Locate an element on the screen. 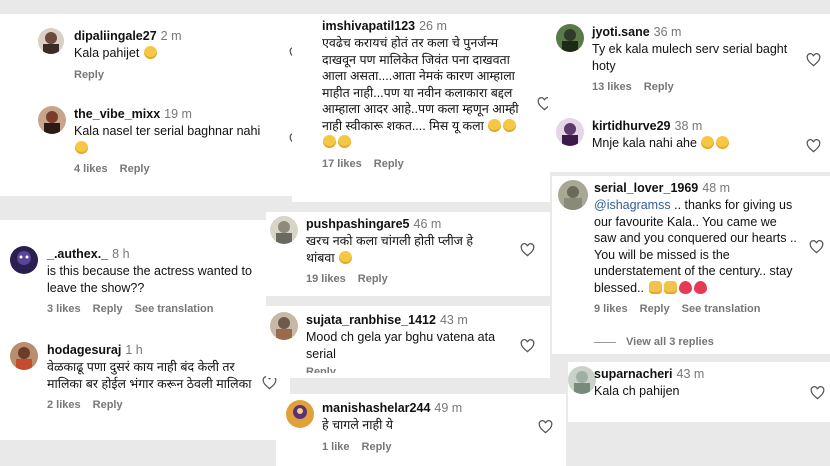 The width and height of the screenshot is (830, 466). comment-text: खरच नको कला चांगली होती प्लीज हे थांबवा is located at coordinates (390, 249).